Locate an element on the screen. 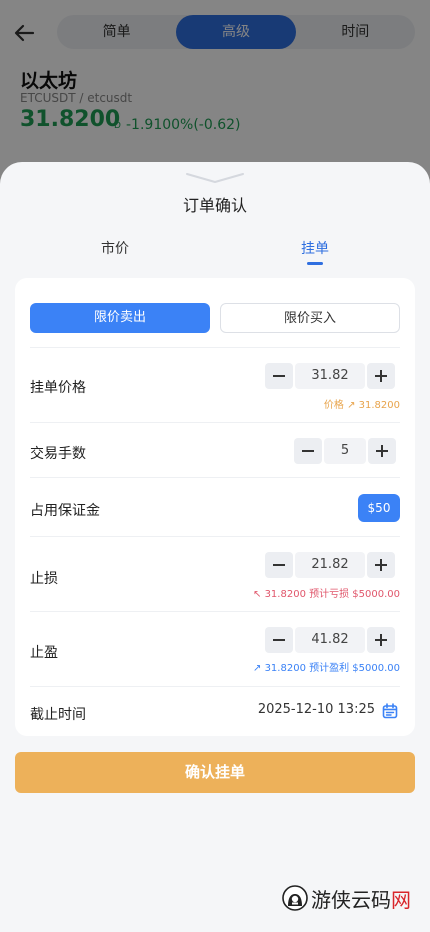 Image resolution: width=430 pixels, height=932 pixels. watermark: 游侠云码网 is located at coordinates (346, 898).